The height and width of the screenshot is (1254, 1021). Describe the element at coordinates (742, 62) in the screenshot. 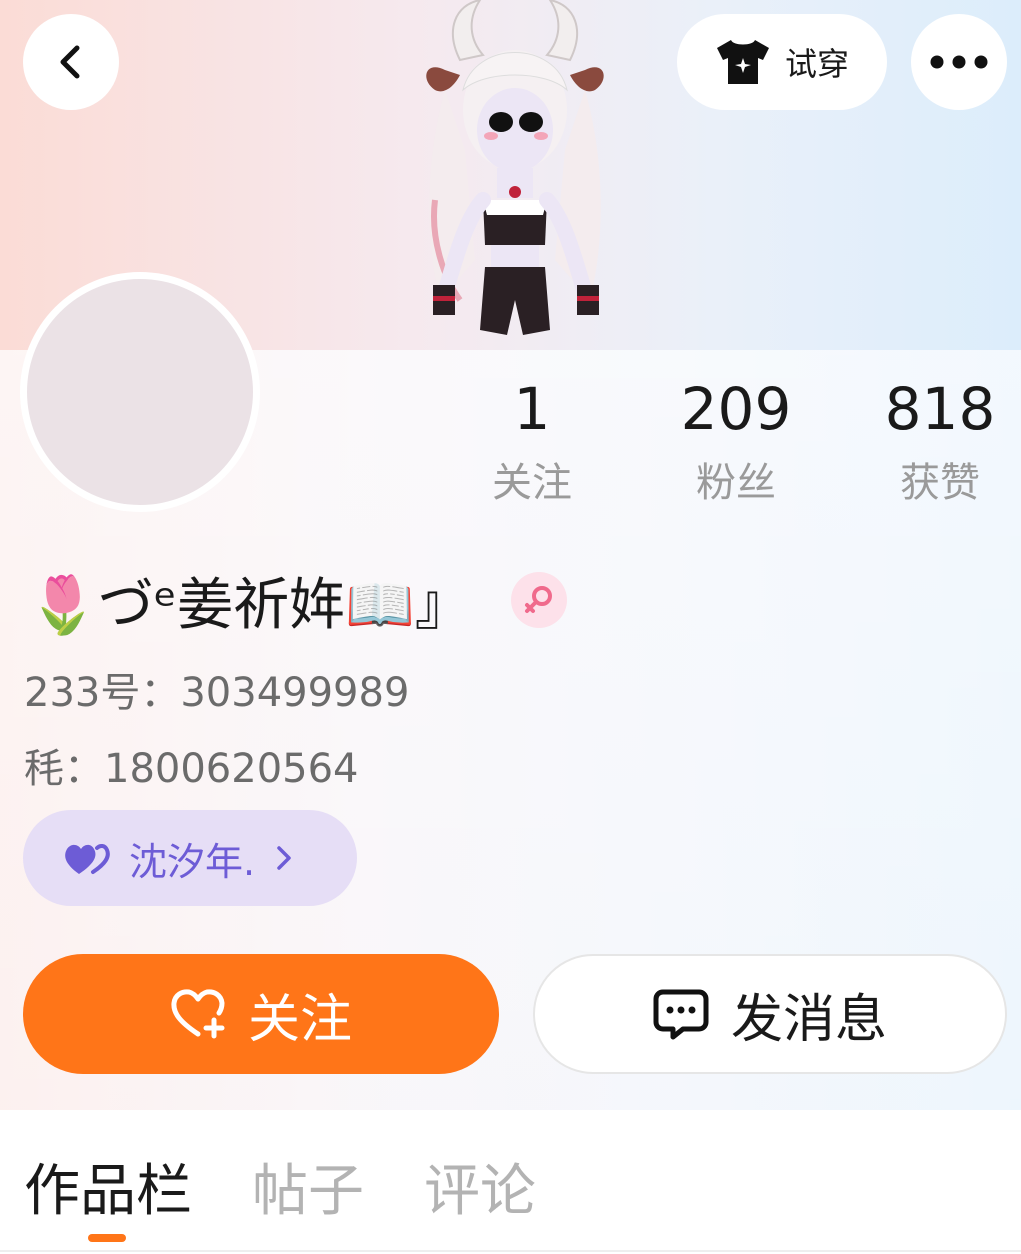

I see `shirt-icon` at that location.